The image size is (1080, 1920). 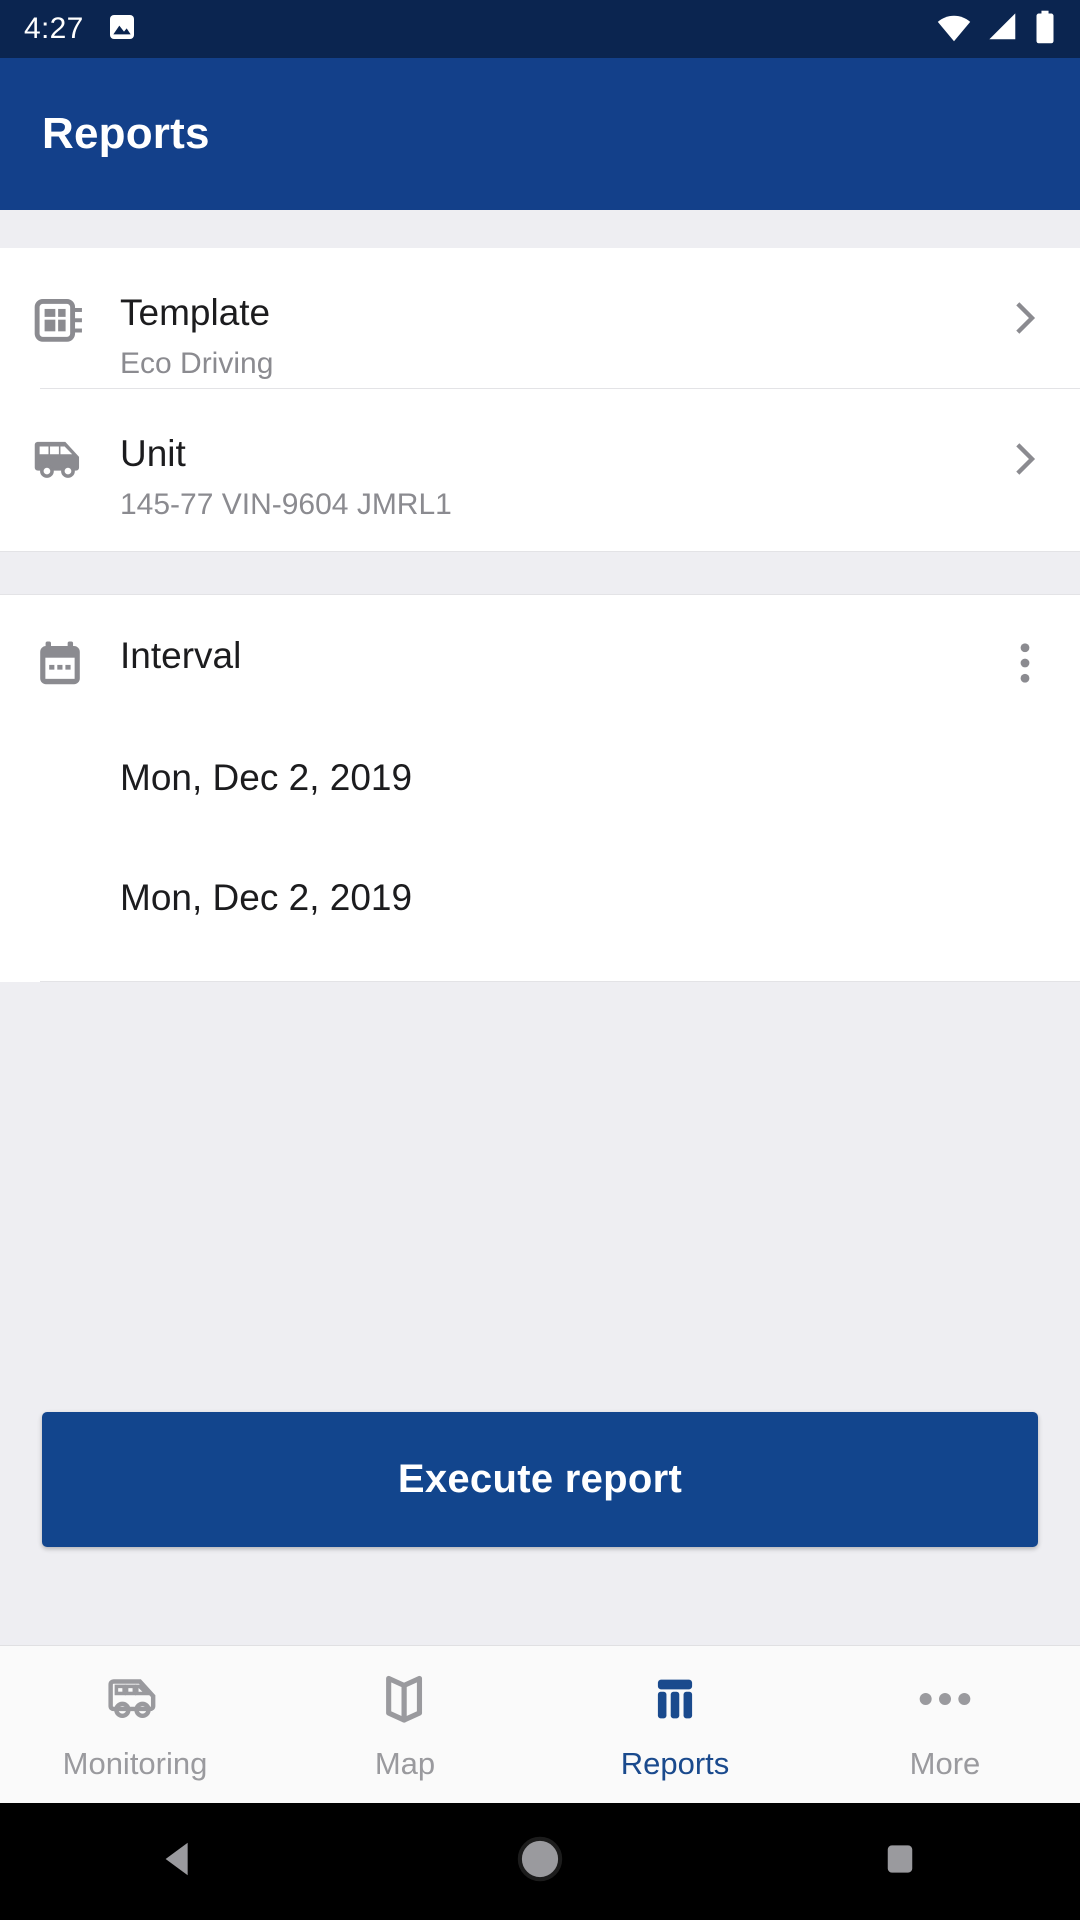 What do you see at coordinates (181, 655) in the screenshot?
I see `interval-title: Interval` at bounding box center [181, 655].